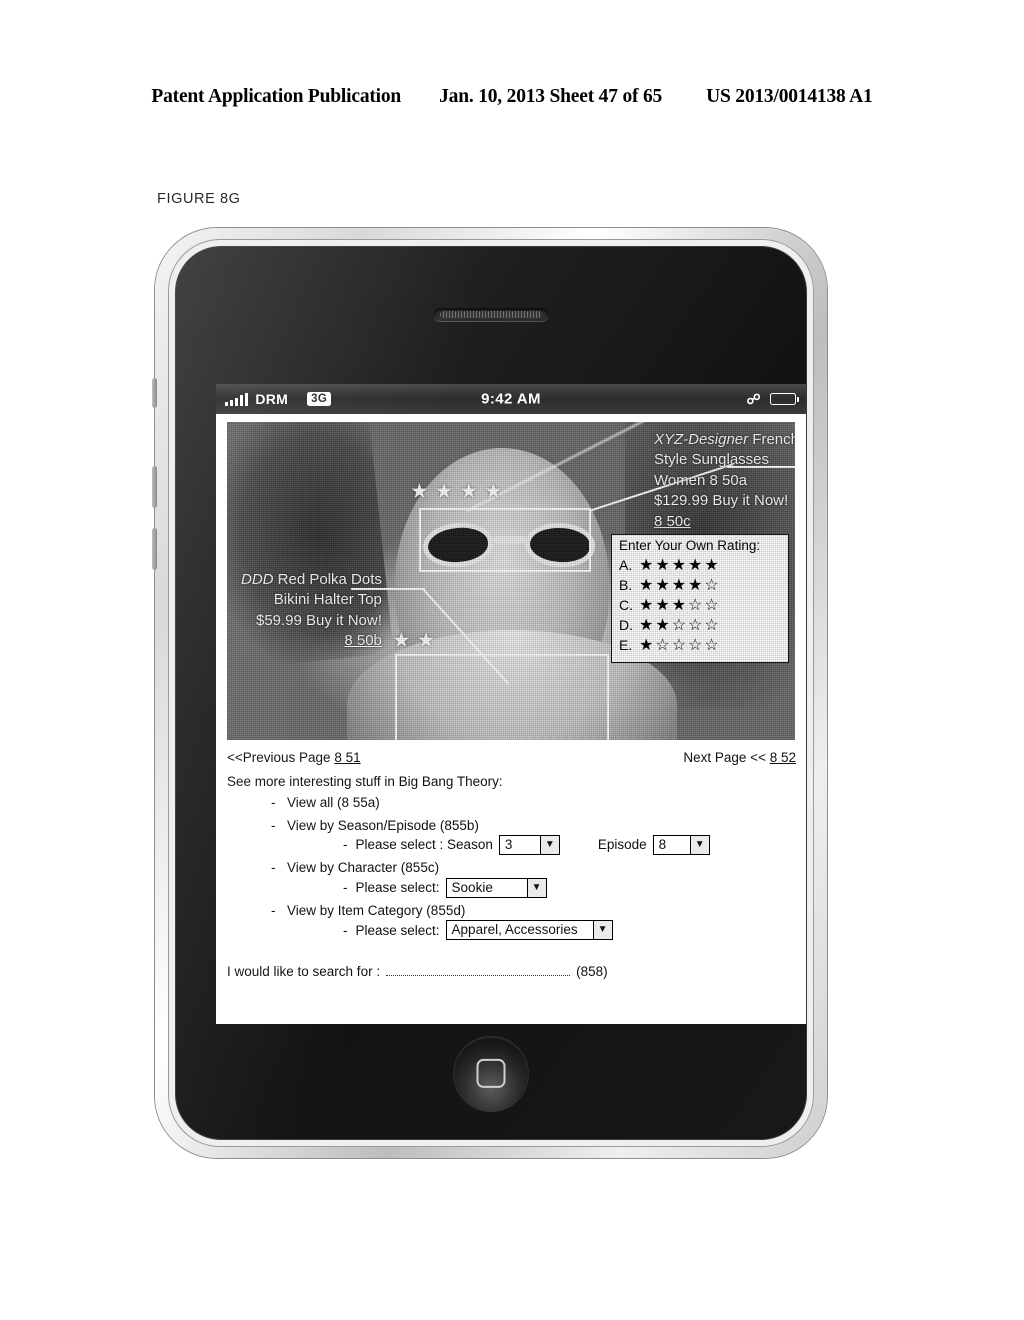 The width and height of the screenshot is (1024, 1320). What do you see at coordinates (257, 579) in the screenshot?
I see `bikini-brand: DDD` at bounding box center [257, 579].